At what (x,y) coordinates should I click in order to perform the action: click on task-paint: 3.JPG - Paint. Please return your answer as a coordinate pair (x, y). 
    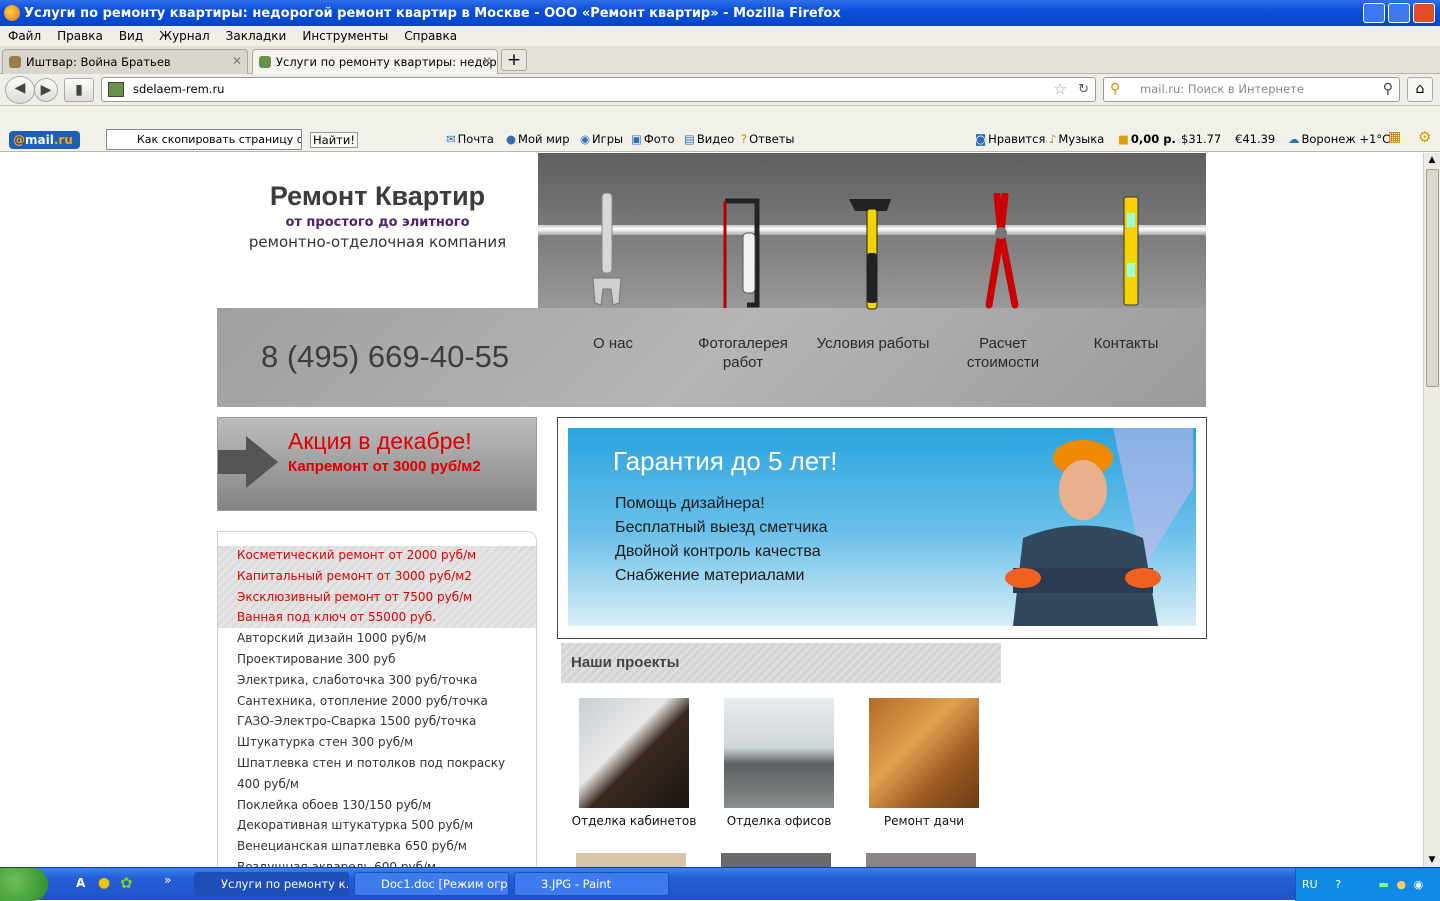
    Looking at the image, I should click on (591, 884).